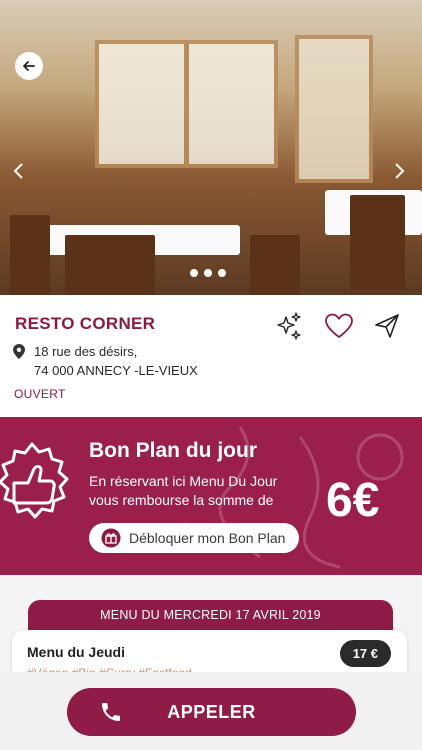 The width and height of the screenshot is (422, 750). Describe the element at coordinates (399, 171) in the screenshot. I see `chevron-right-icon` at that location.